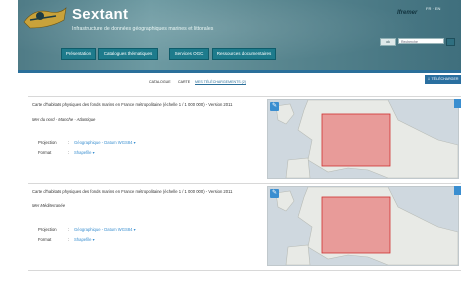  Describe the element at coordinates (189, 54) in the screenshot. I see `nav-services-ogc: Services OGC` at that location.